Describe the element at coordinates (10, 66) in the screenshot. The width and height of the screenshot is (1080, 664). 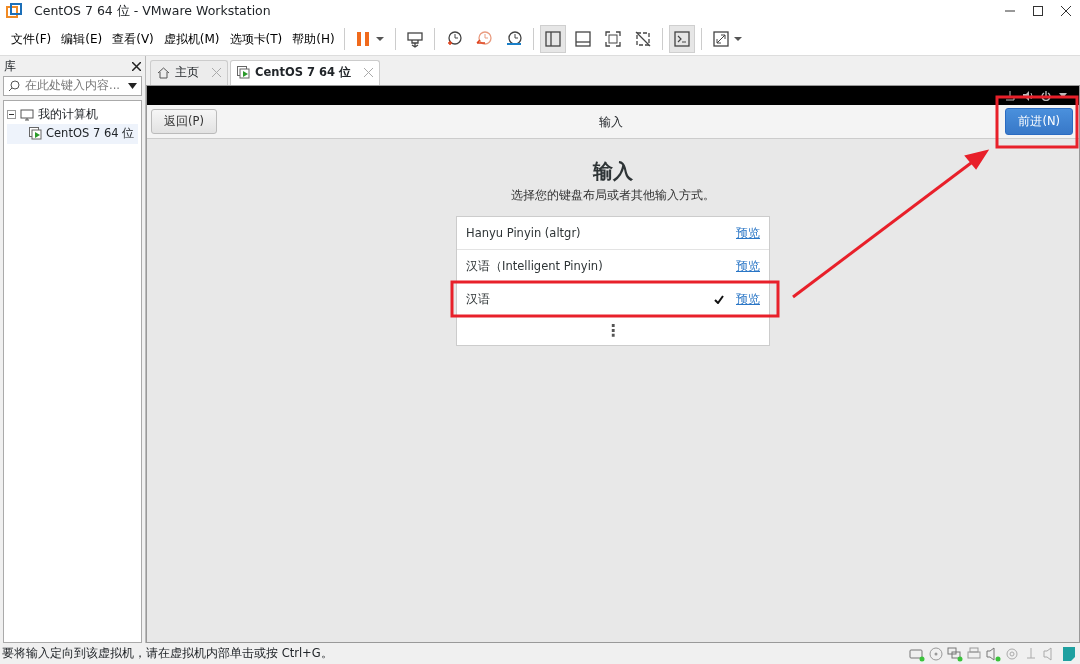
I see `panel-title: 库` at that location.